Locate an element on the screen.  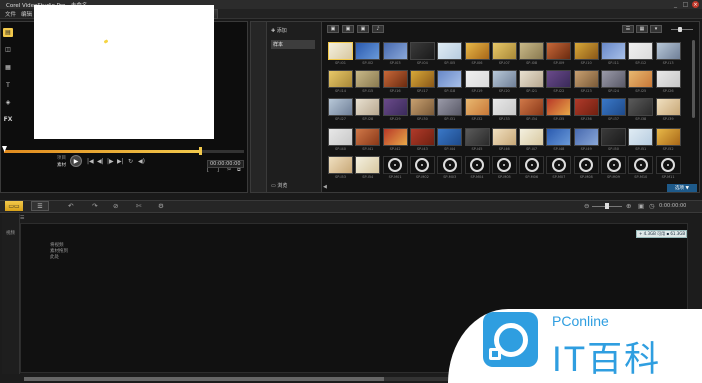
show-videos-icon: ▣ is located at coordinates (348, 29).